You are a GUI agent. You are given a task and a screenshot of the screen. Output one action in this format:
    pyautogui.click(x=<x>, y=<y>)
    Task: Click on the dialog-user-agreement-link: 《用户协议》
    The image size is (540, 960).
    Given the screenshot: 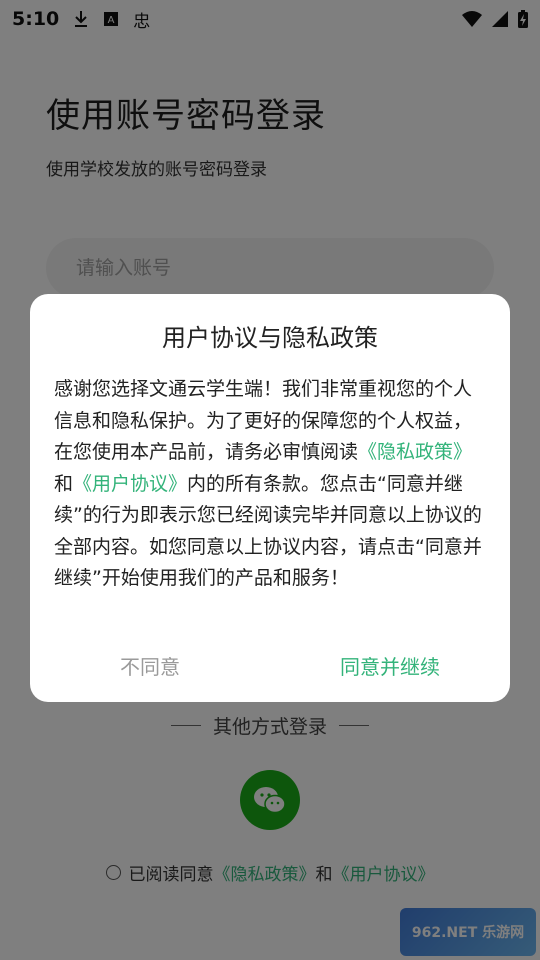 What is the action you would take?
    pyautogui.click(x=130, y=484)
    